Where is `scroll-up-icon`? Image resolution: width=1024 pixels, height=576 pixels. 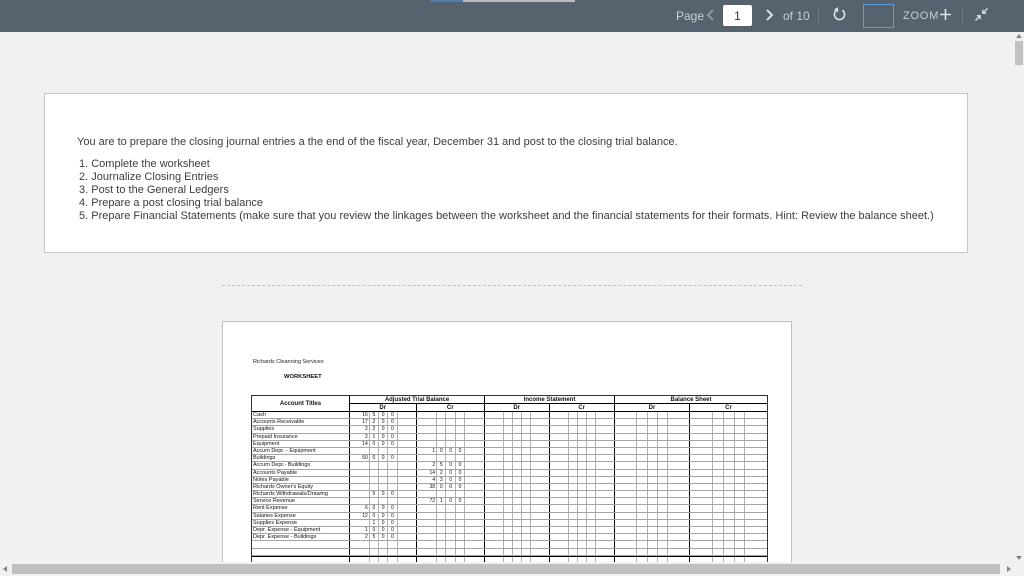
scroll-up-icon is located at coordinates (1019, 36).